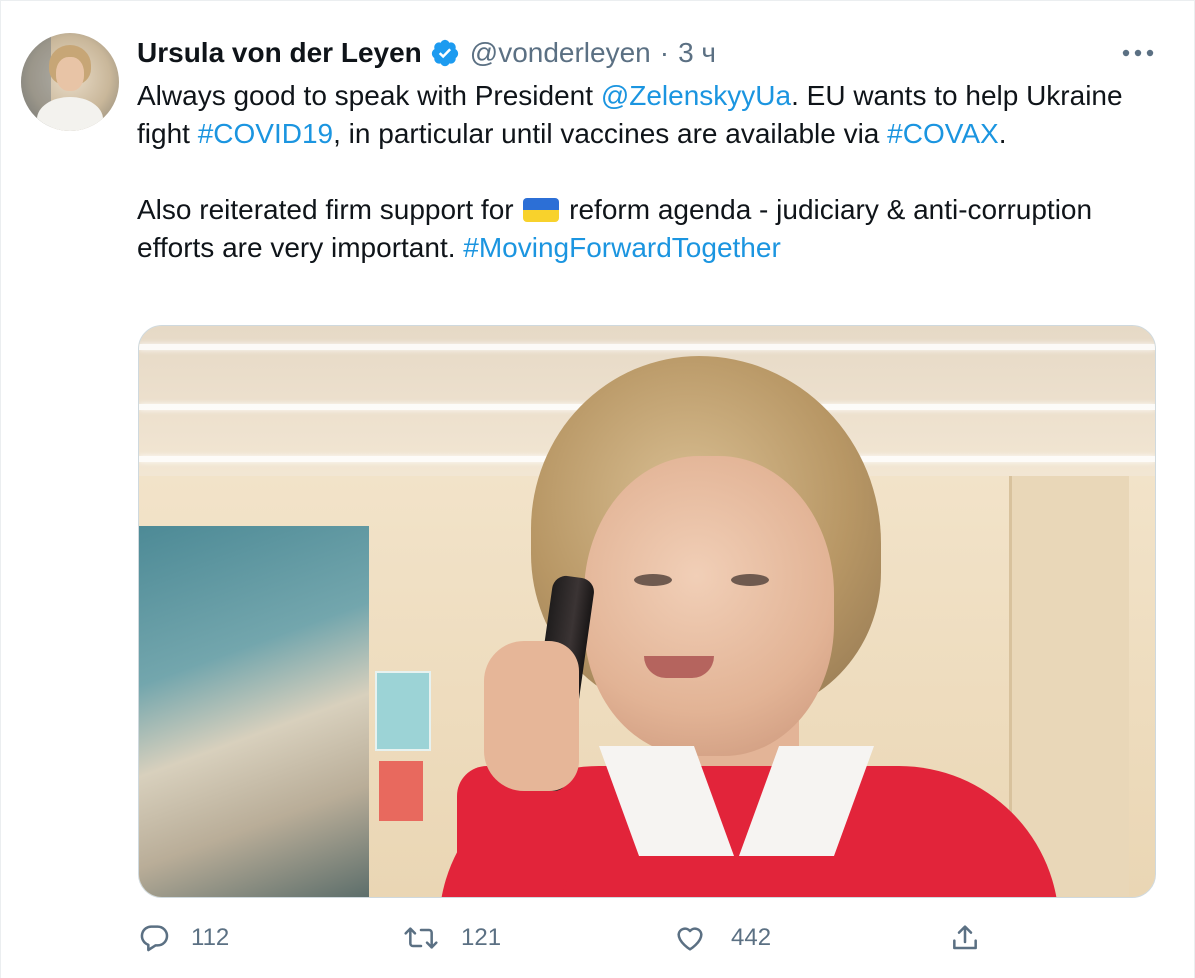  Describe the element at coordinates (751, 937) in the screenshot. I see `like-count: 442` at that location.